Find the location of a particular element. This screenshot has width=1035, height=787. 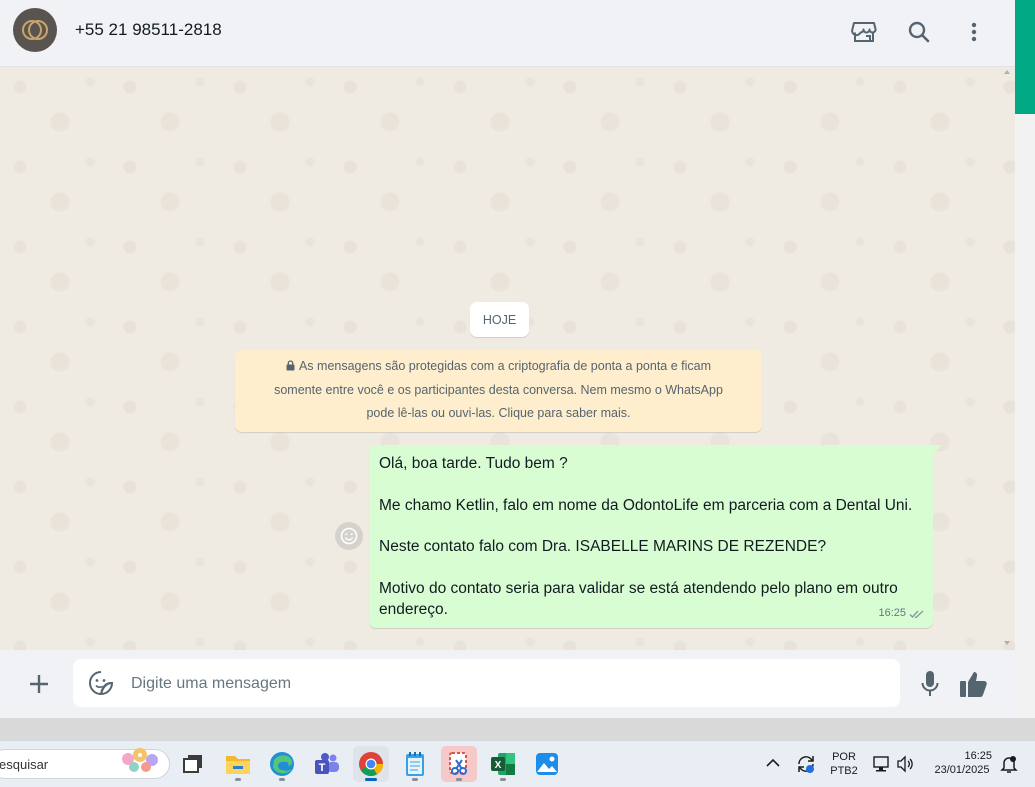

thumbs-up-icon is located at coordinates (973, 684).